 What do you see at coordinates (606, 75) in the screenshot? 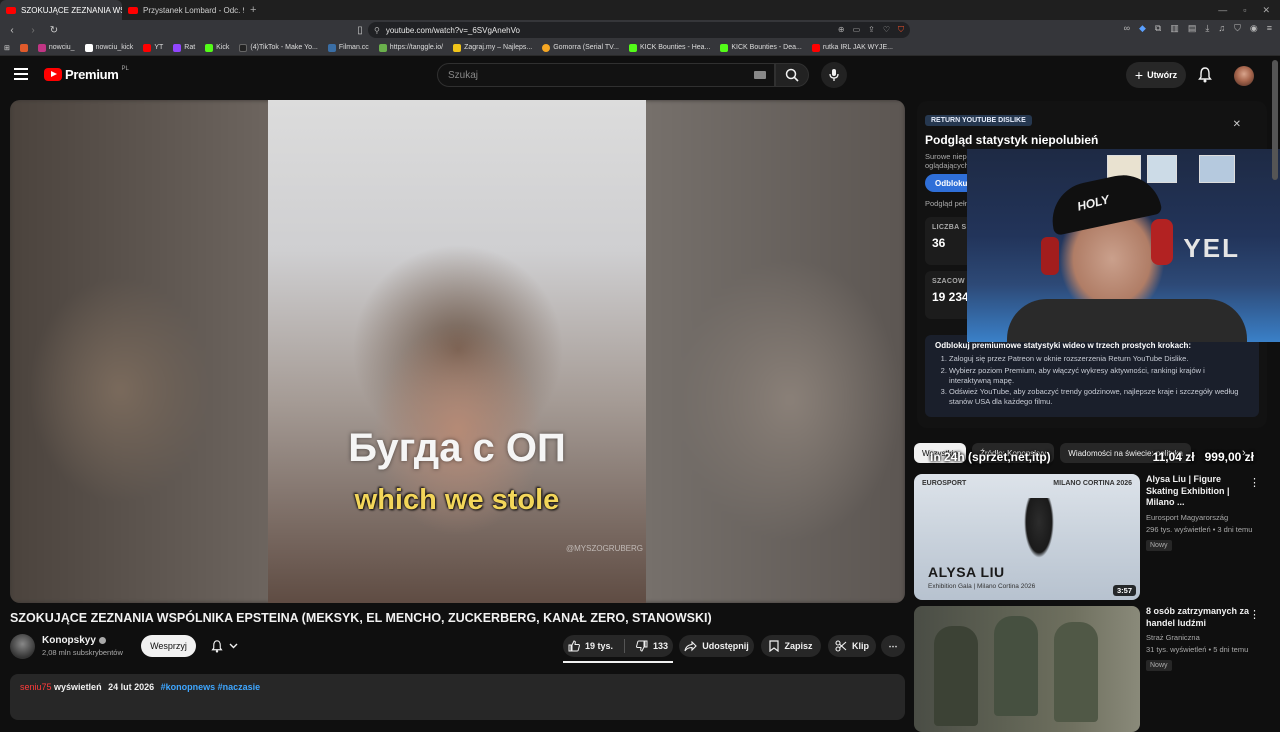
I see `search-input: Szukaj` at bounding box center [606, 75].